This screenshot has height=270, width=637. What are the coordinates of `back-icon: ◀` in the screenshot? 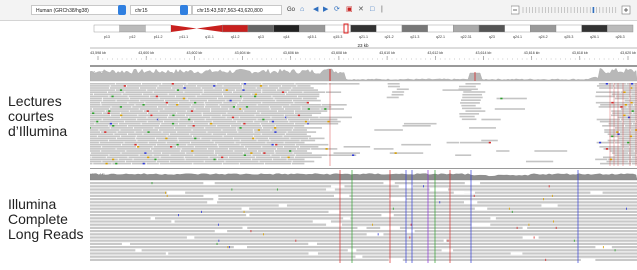 It's located at (315, 10).